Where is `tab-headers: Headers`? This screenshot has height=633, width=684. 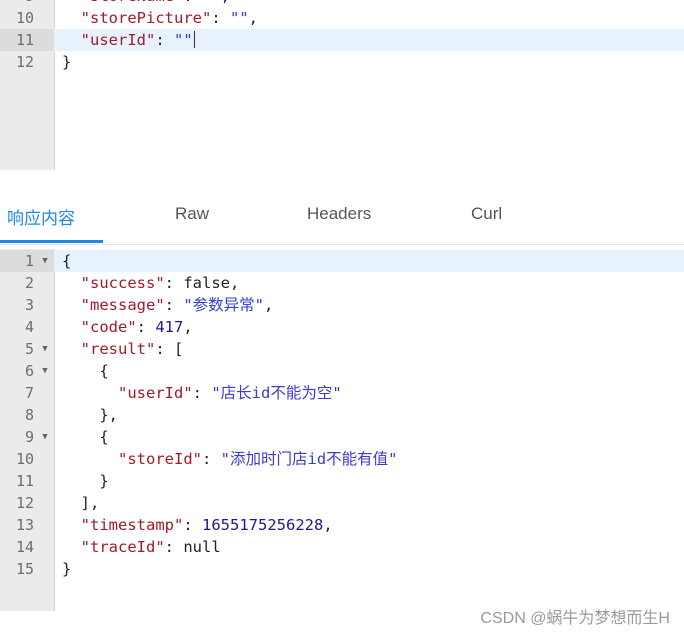
tab-headers: Headers is located at coordinates (339, 214).